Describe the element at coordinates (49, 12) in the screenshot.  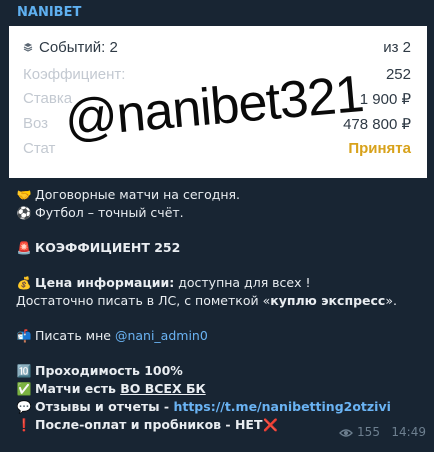
I see `channel-name: NANIBET` at that location.